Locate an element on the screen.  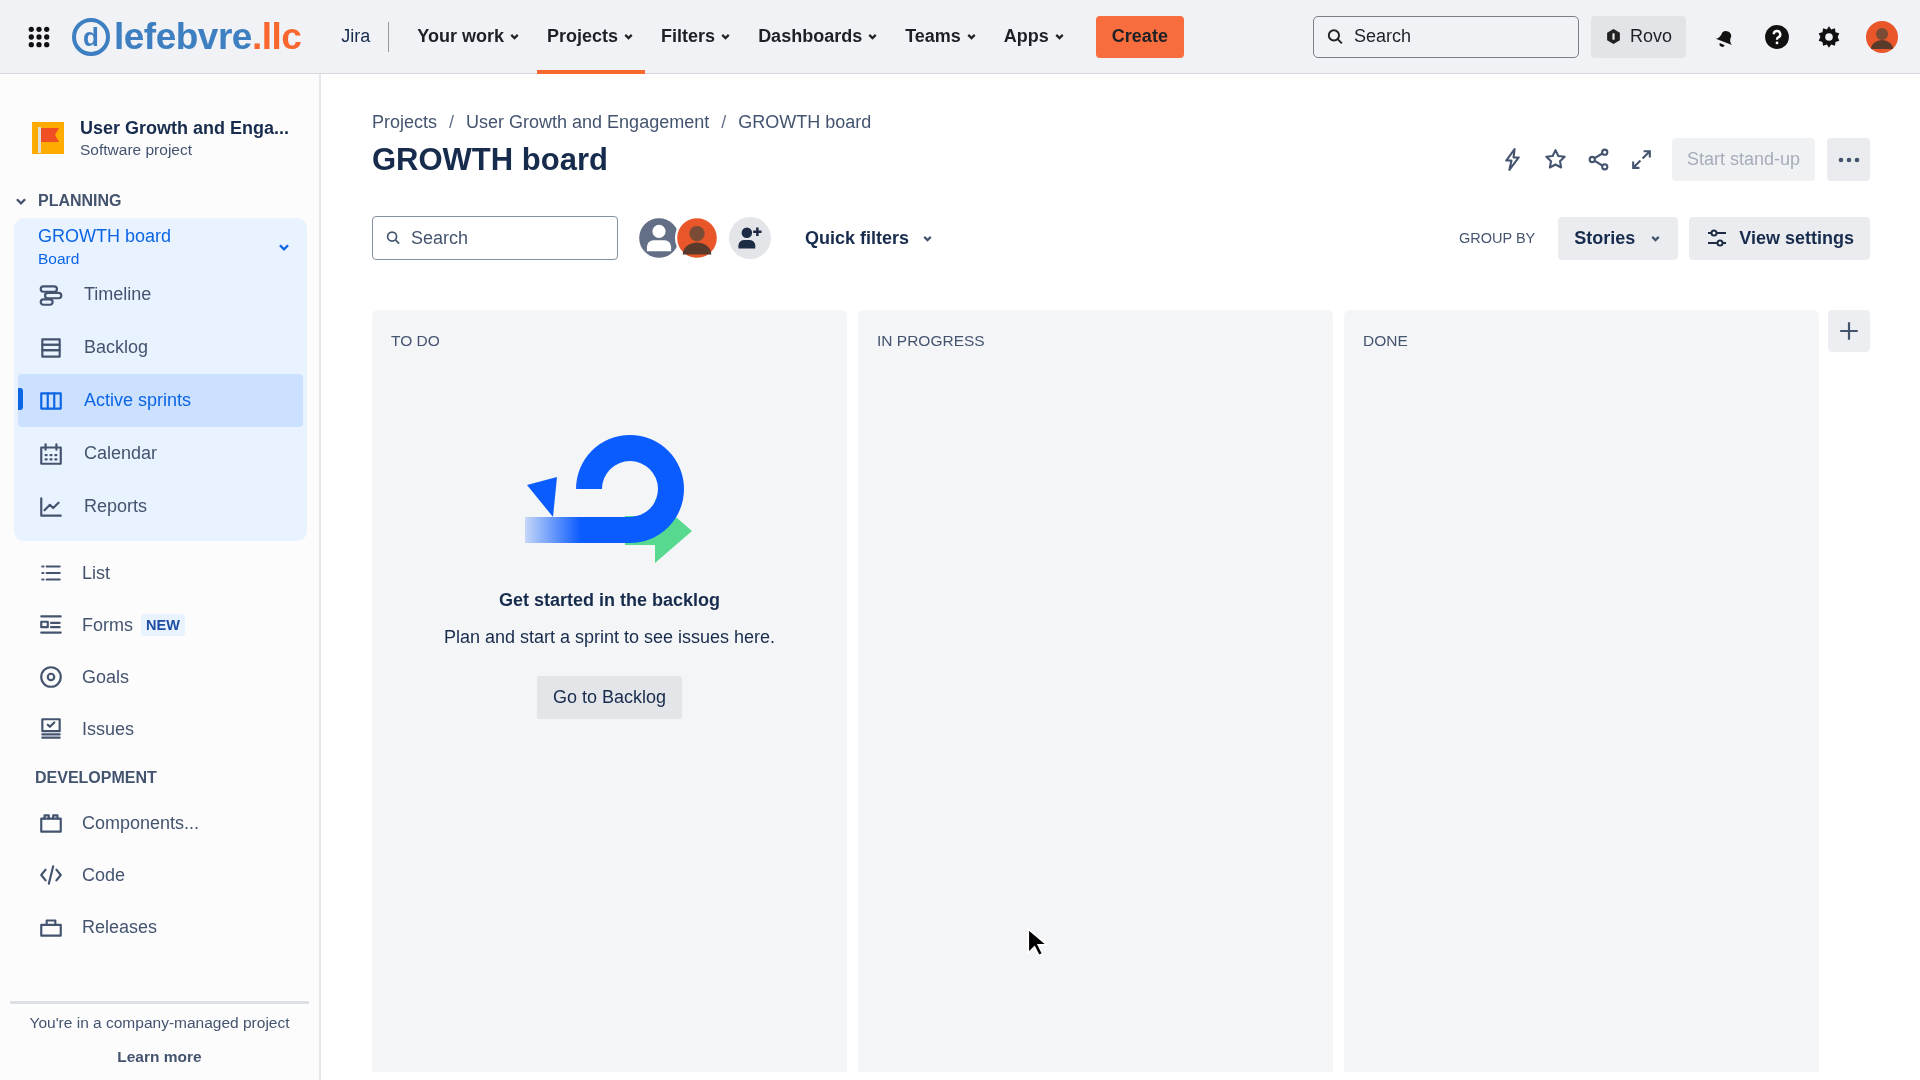
sidebar-item: Issues is located at coordinates (86, 729).